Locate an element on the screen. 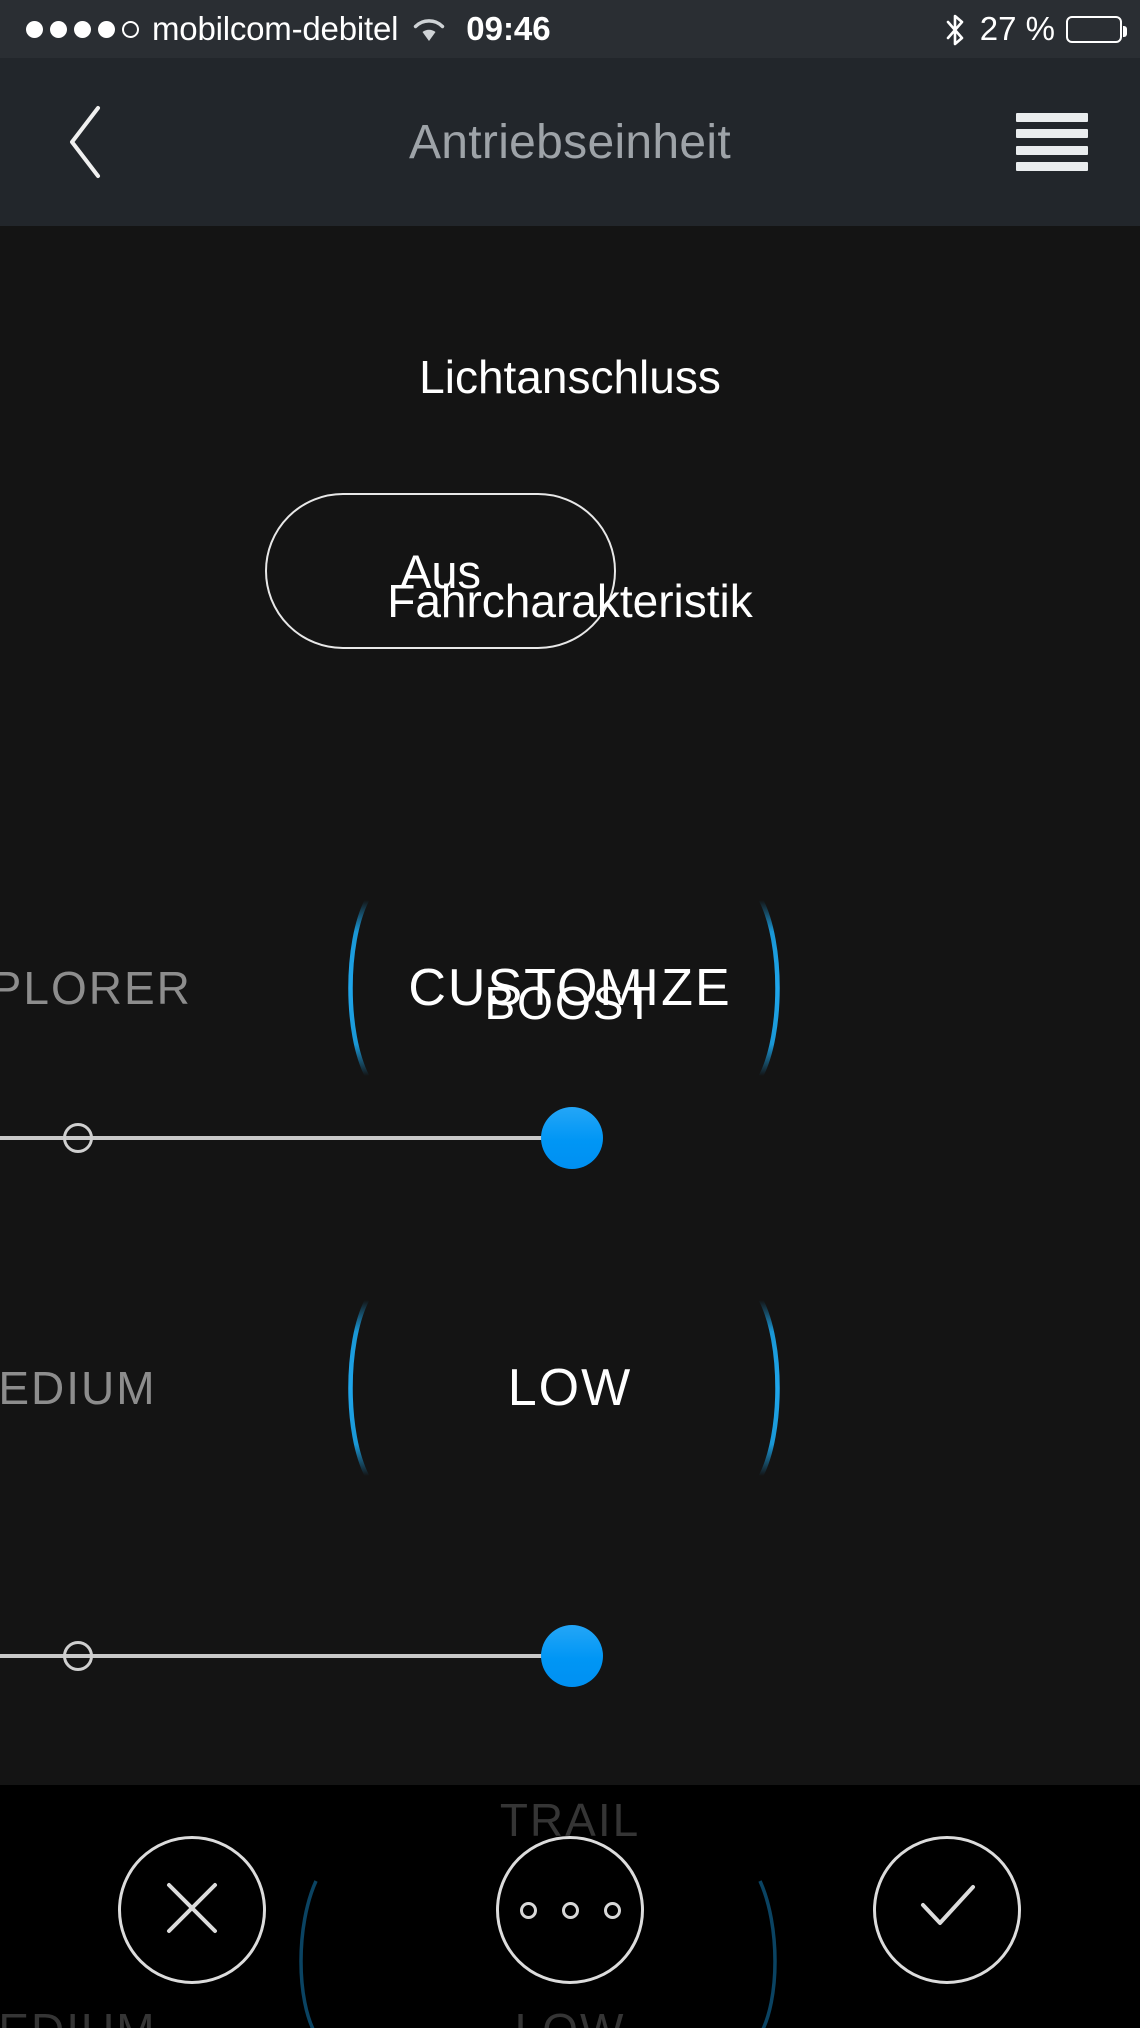  battery-percent-label: 27 % is located at coordinates (1017, 28).